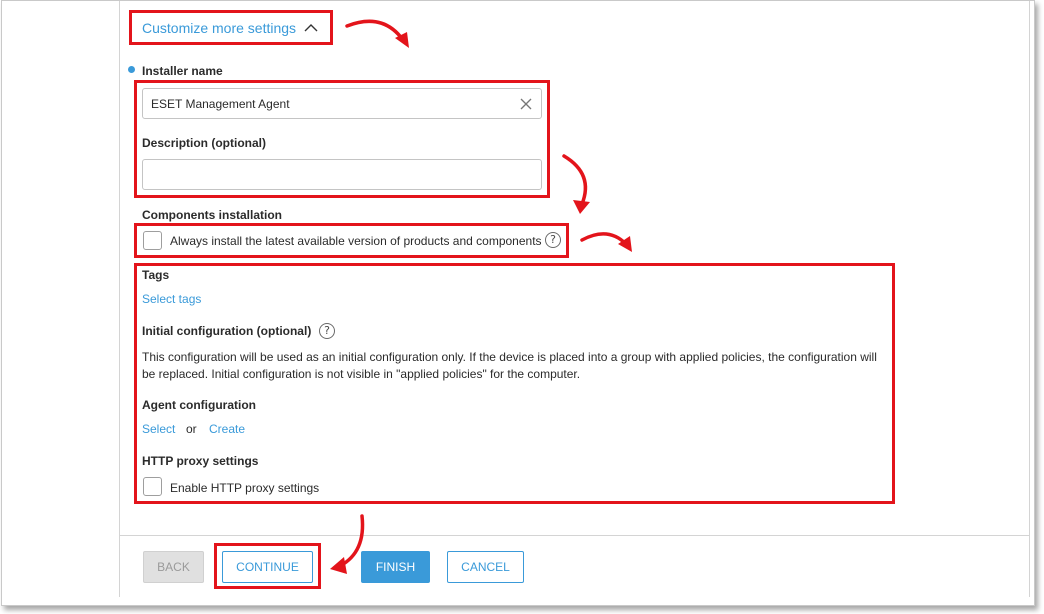 The height and width of the screenshot is (614, 1044). I want to click on installer-name-label: Installer name, so click(182, 71).